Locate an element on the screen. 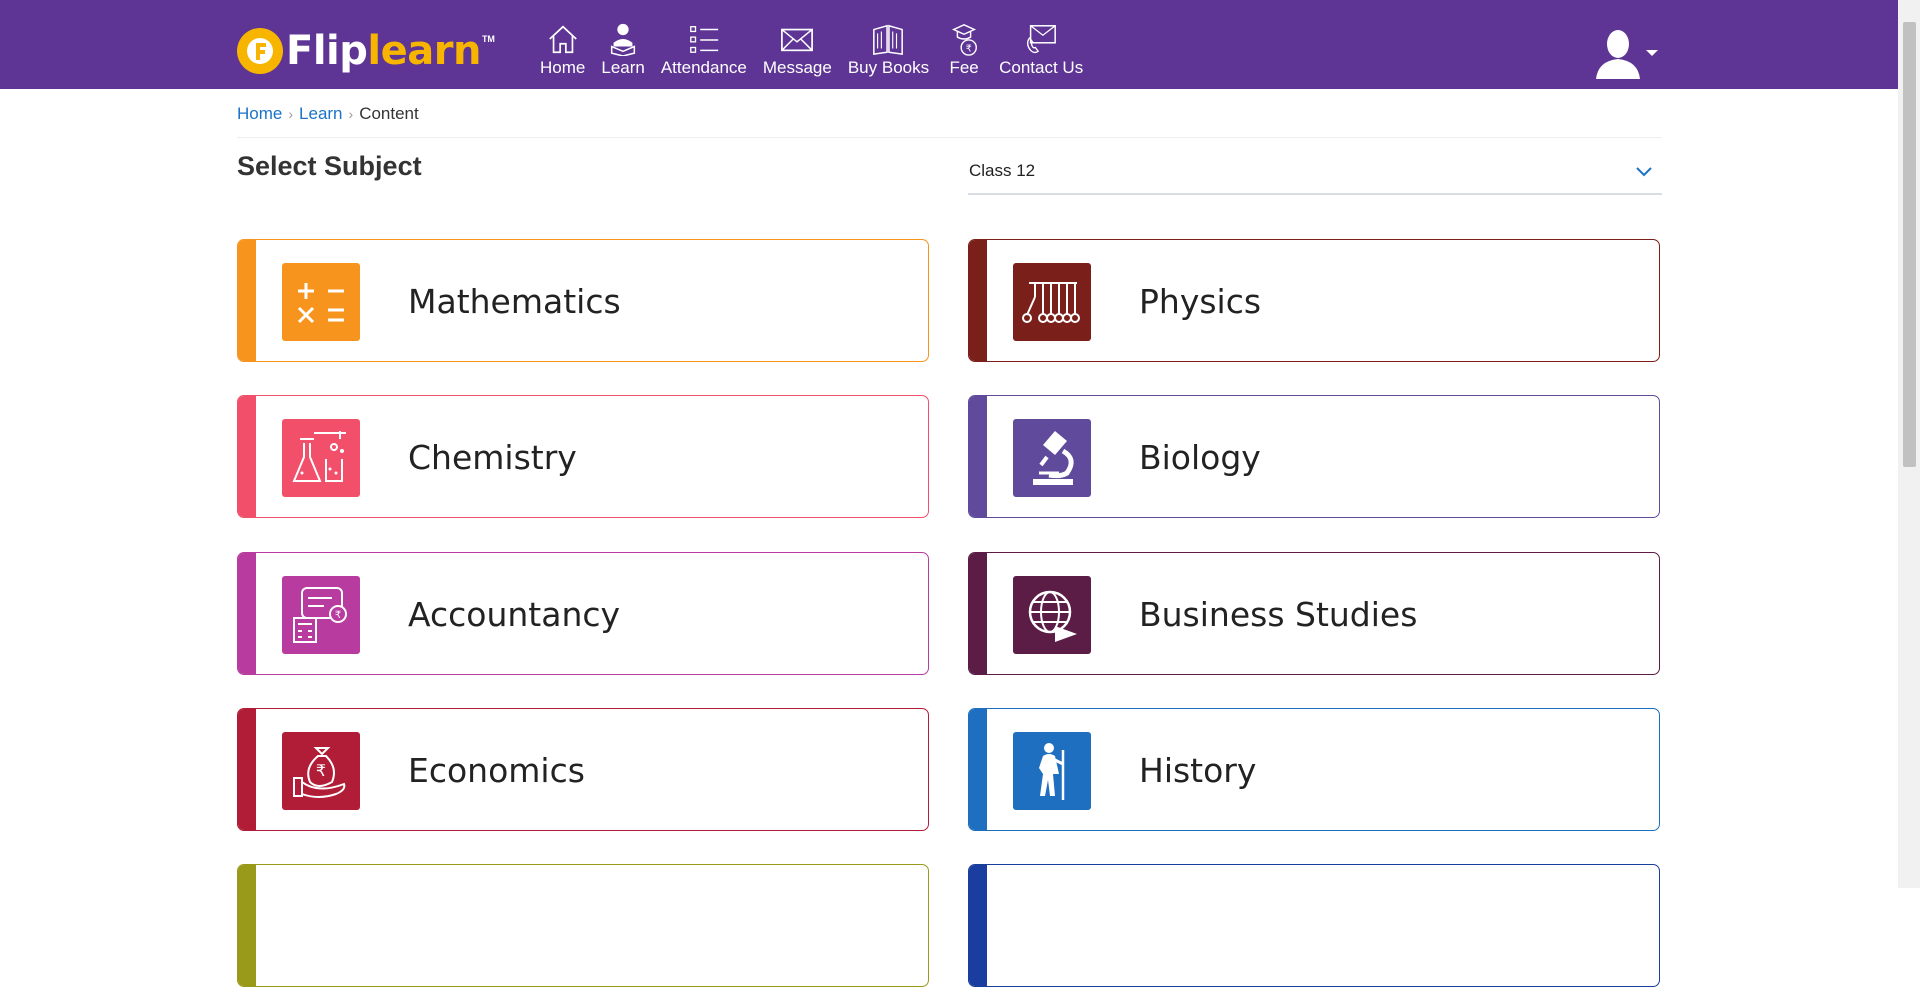  user-menu is located at coordinates (1626, 53).